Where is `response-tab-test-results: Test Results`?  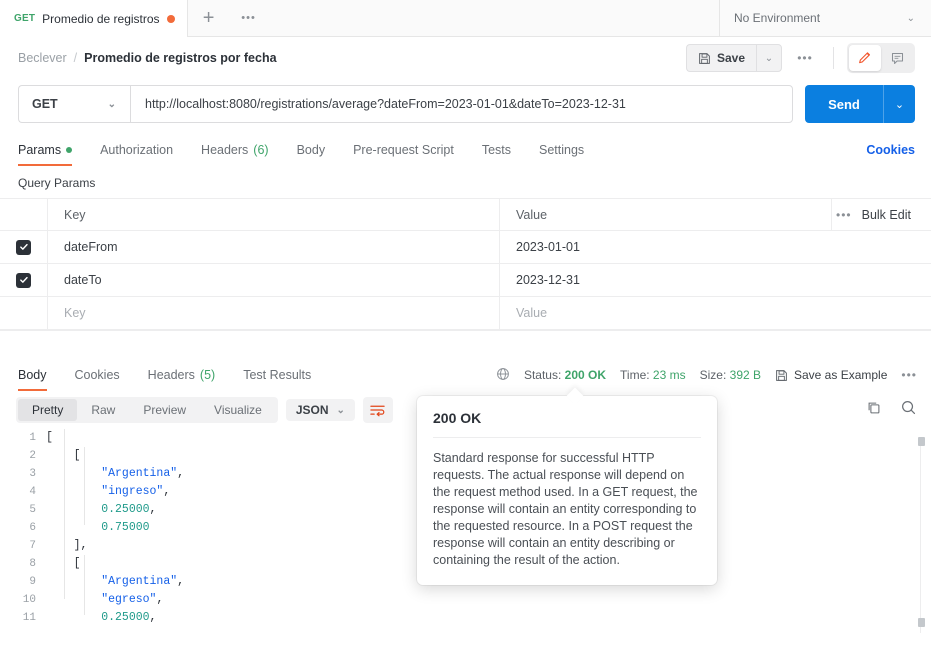 response-tab-test-results: Test Results is located at coordinates (277, 374).